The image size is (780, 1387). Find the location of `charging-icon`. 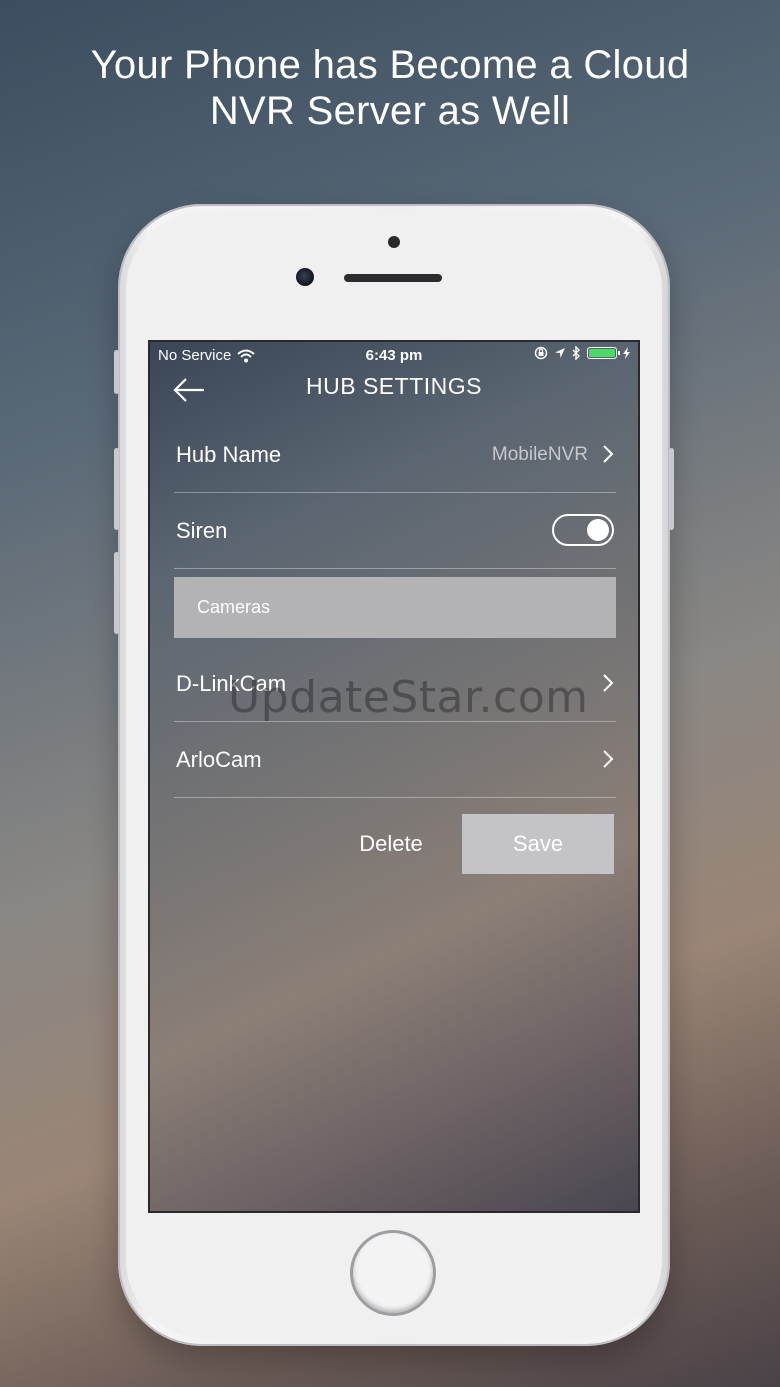

charging-icon is located at coordinates (626, 353).